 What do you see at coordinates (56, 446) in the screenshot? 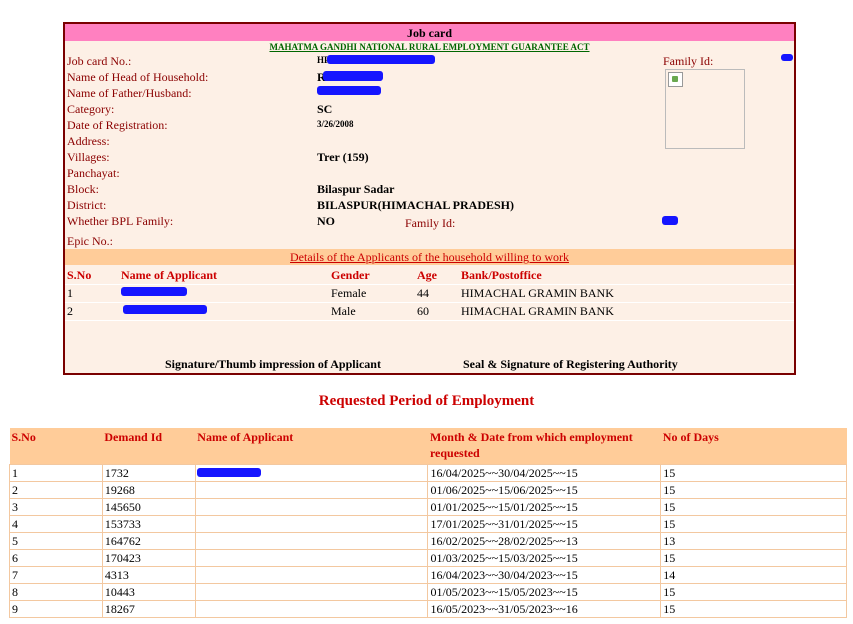
I see `header-sno: S.No` at bounding box center [56, 446].